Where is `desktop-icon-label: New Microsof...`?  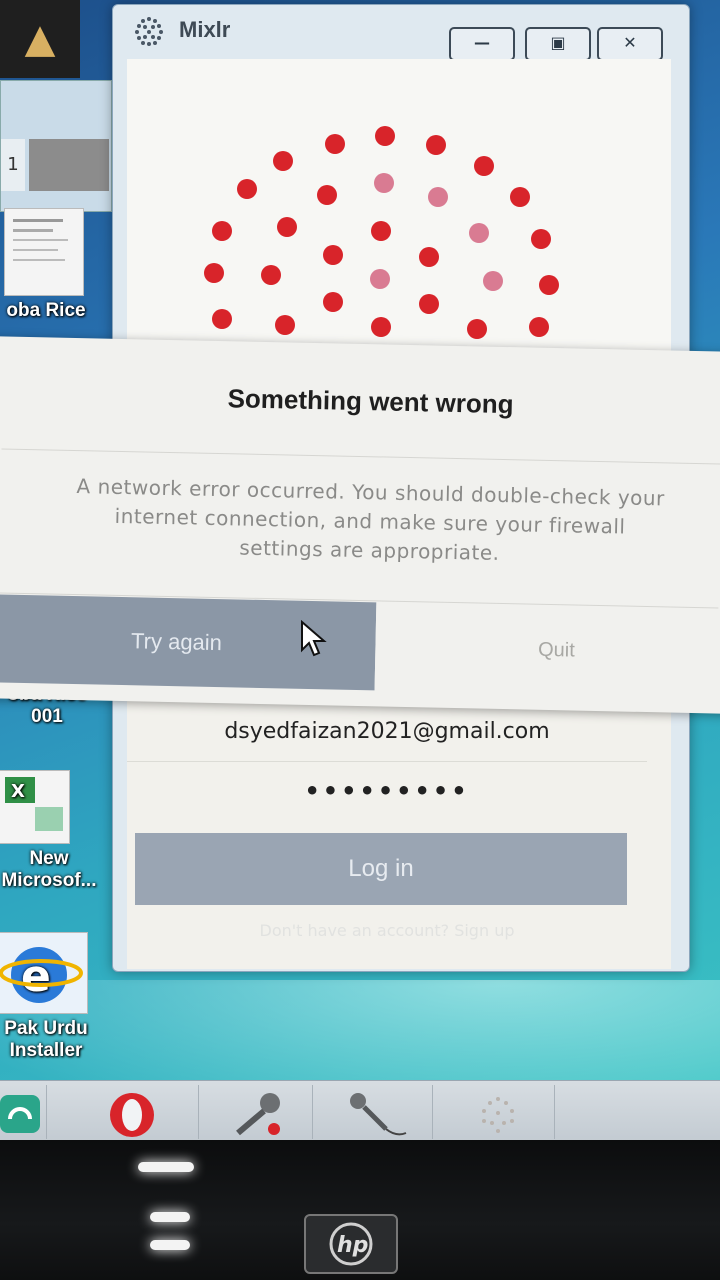 desktop-icon-label: New Microsof... is located at coordinates (49, 869).